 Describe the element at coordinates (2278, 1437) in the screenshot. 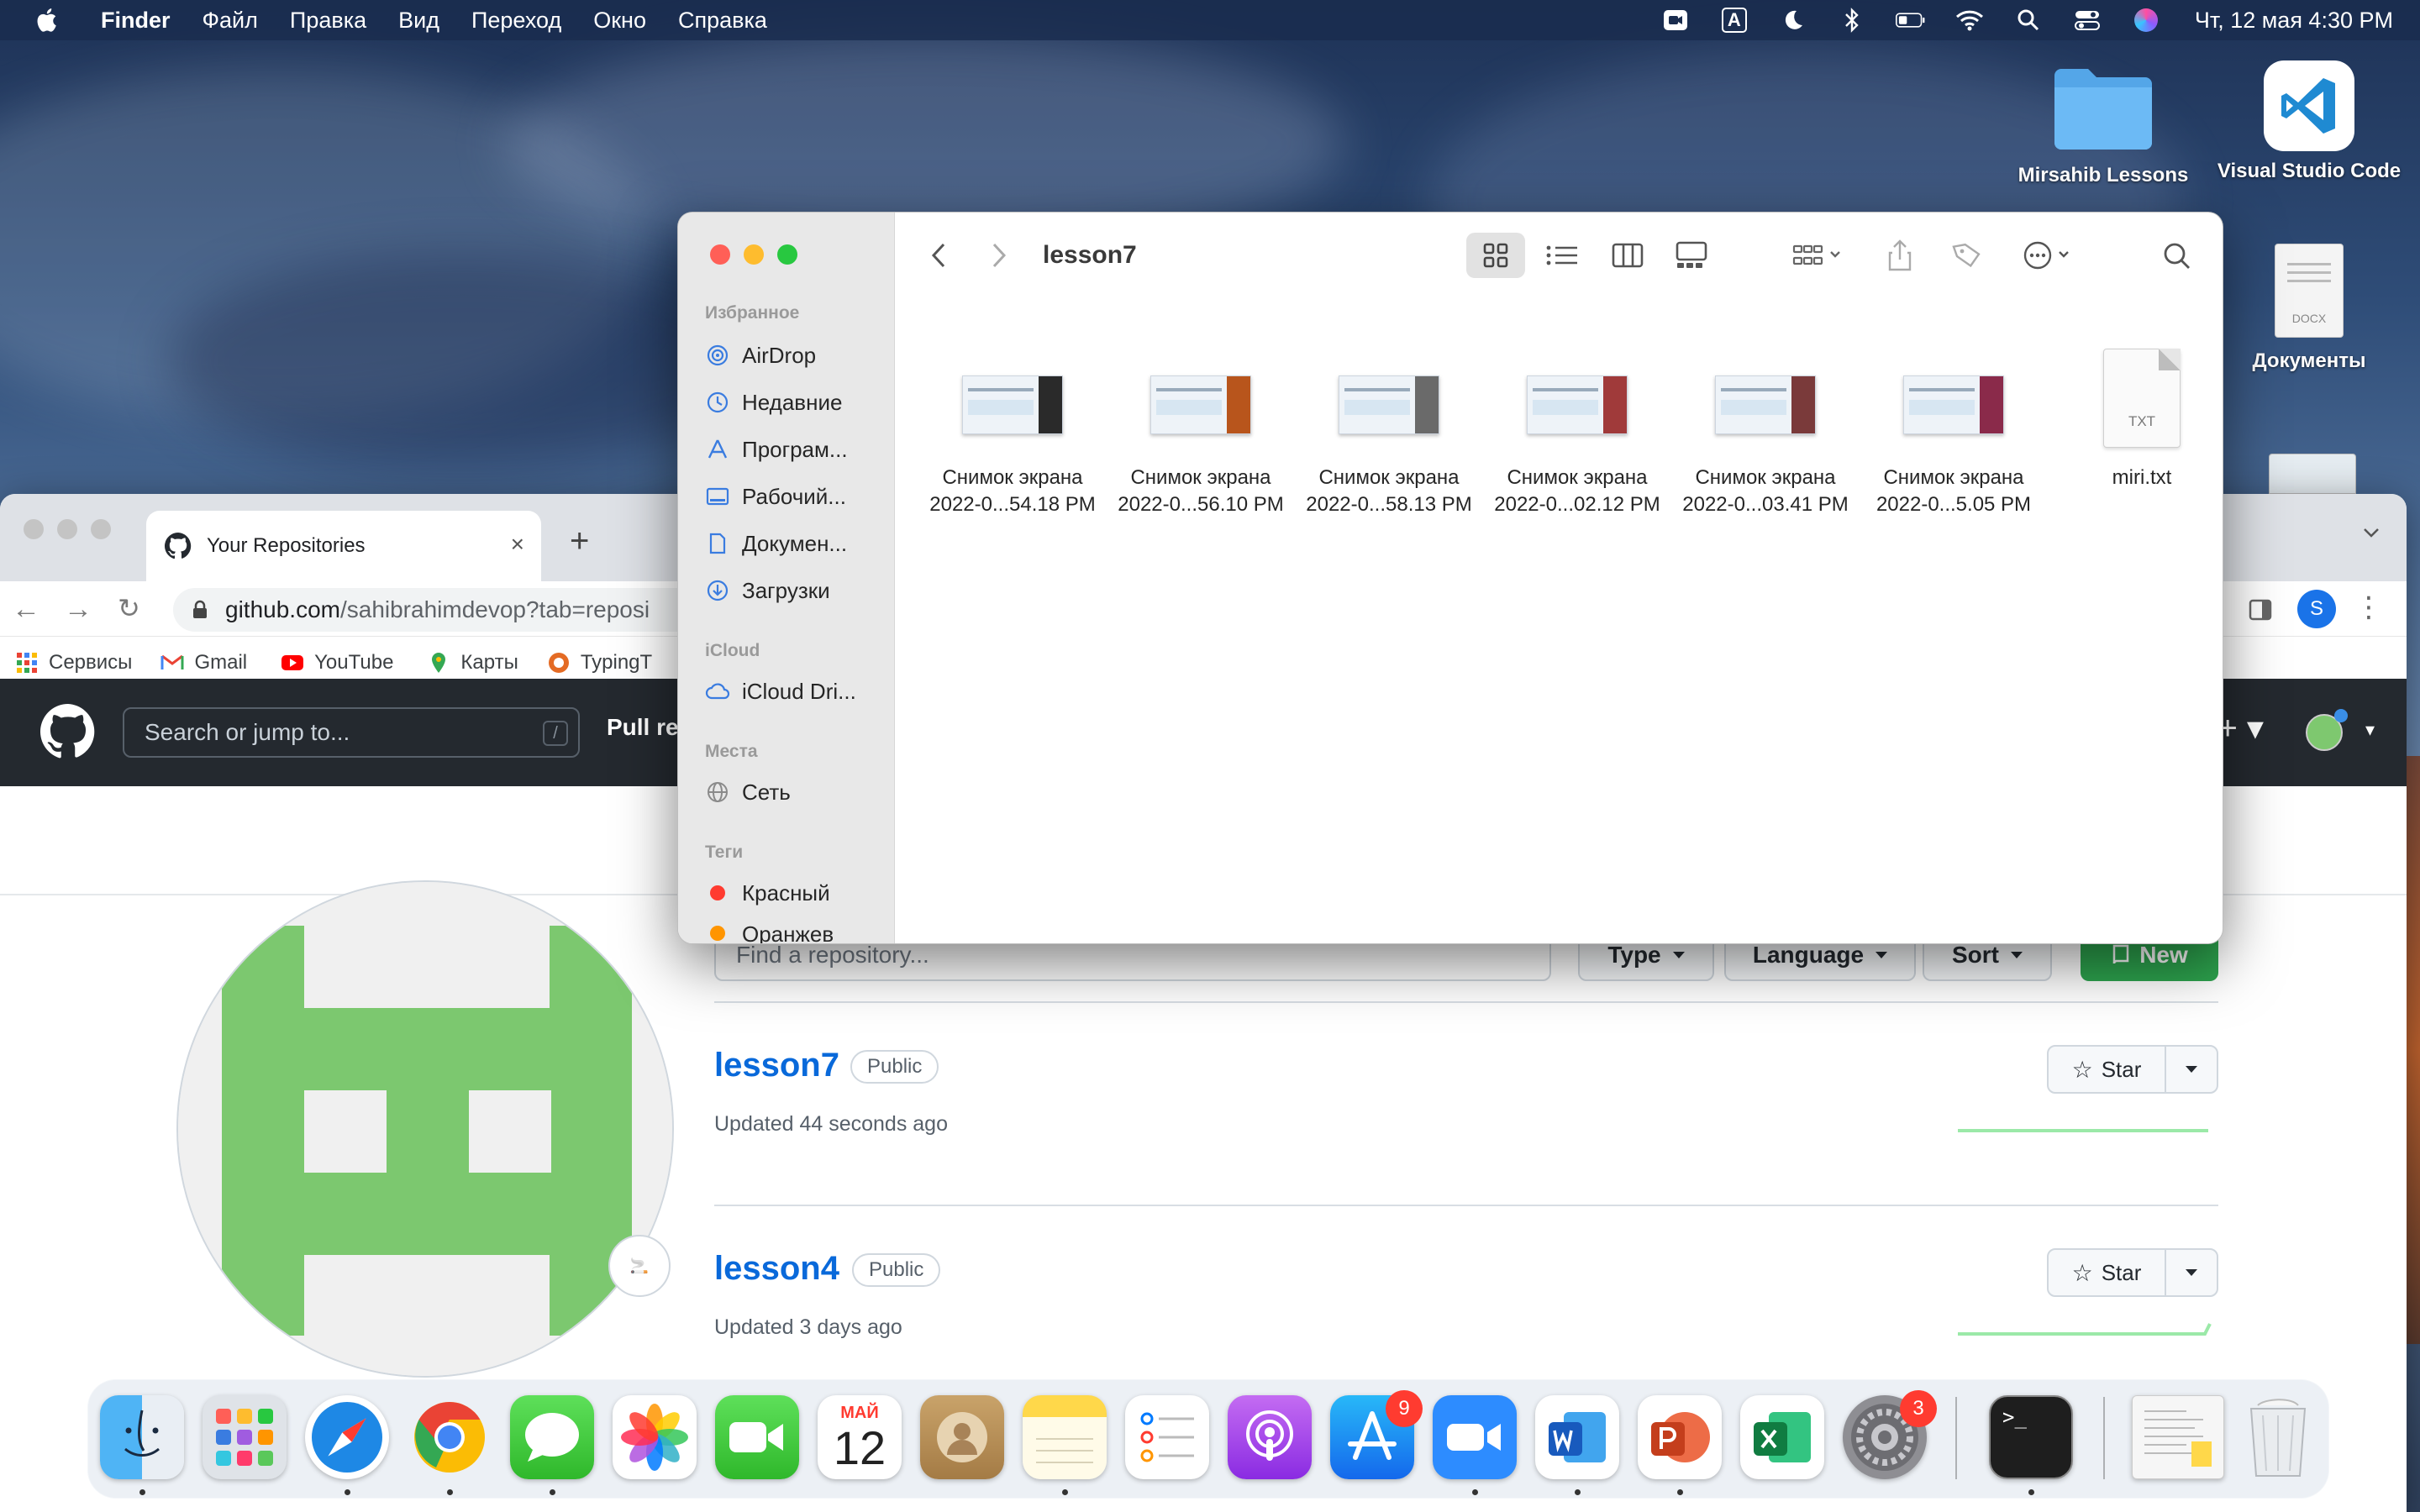

I see `dock-trash` at that location.